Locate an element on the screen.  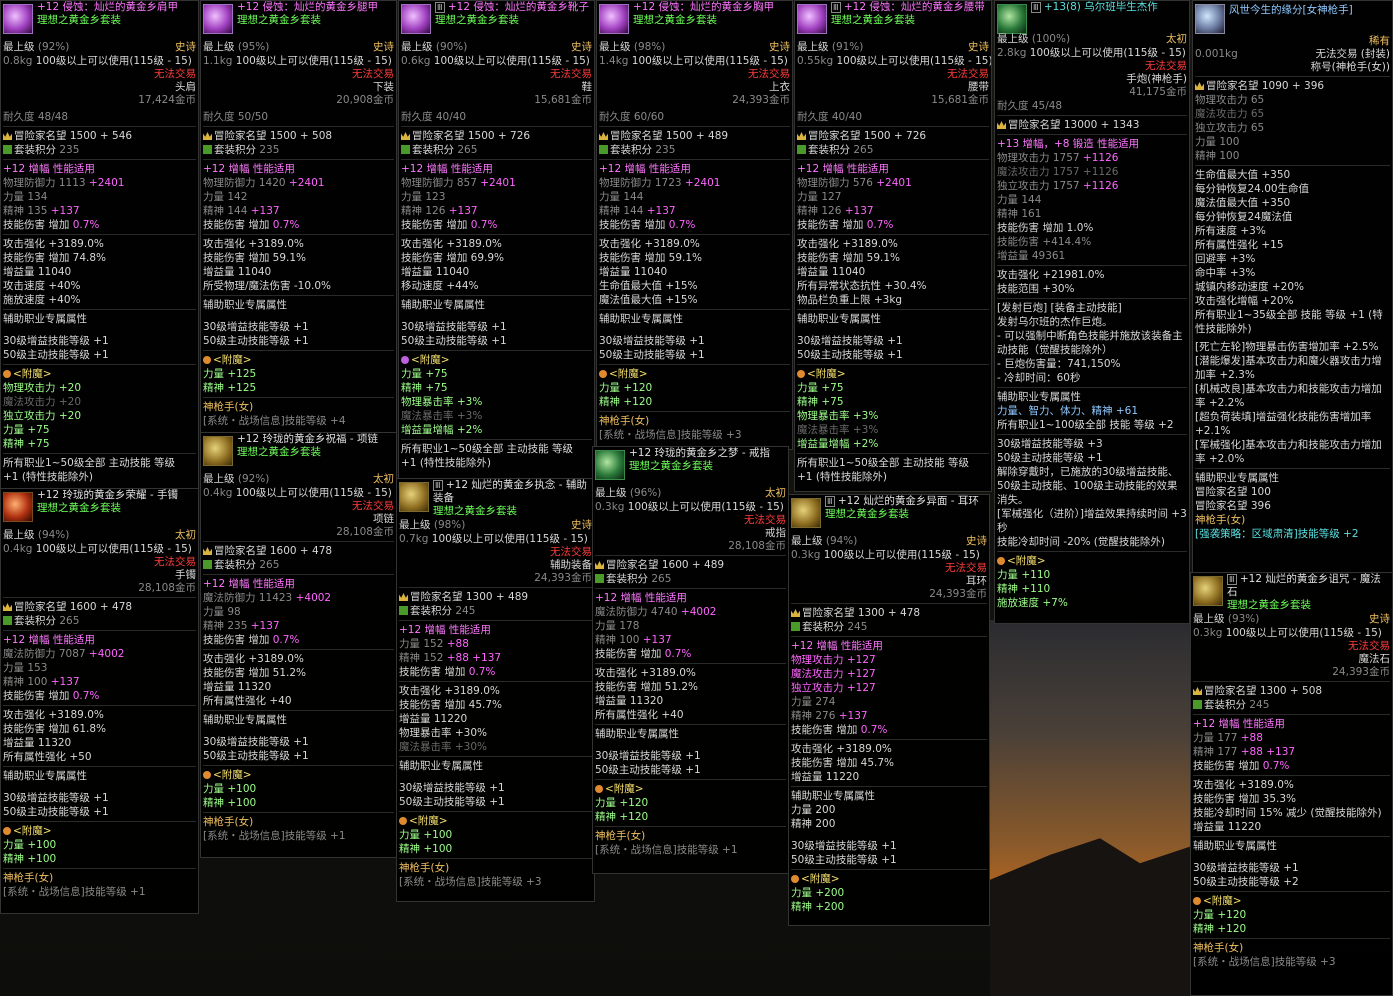
stat-bonus: +88 is located at coordinates (457, 644).